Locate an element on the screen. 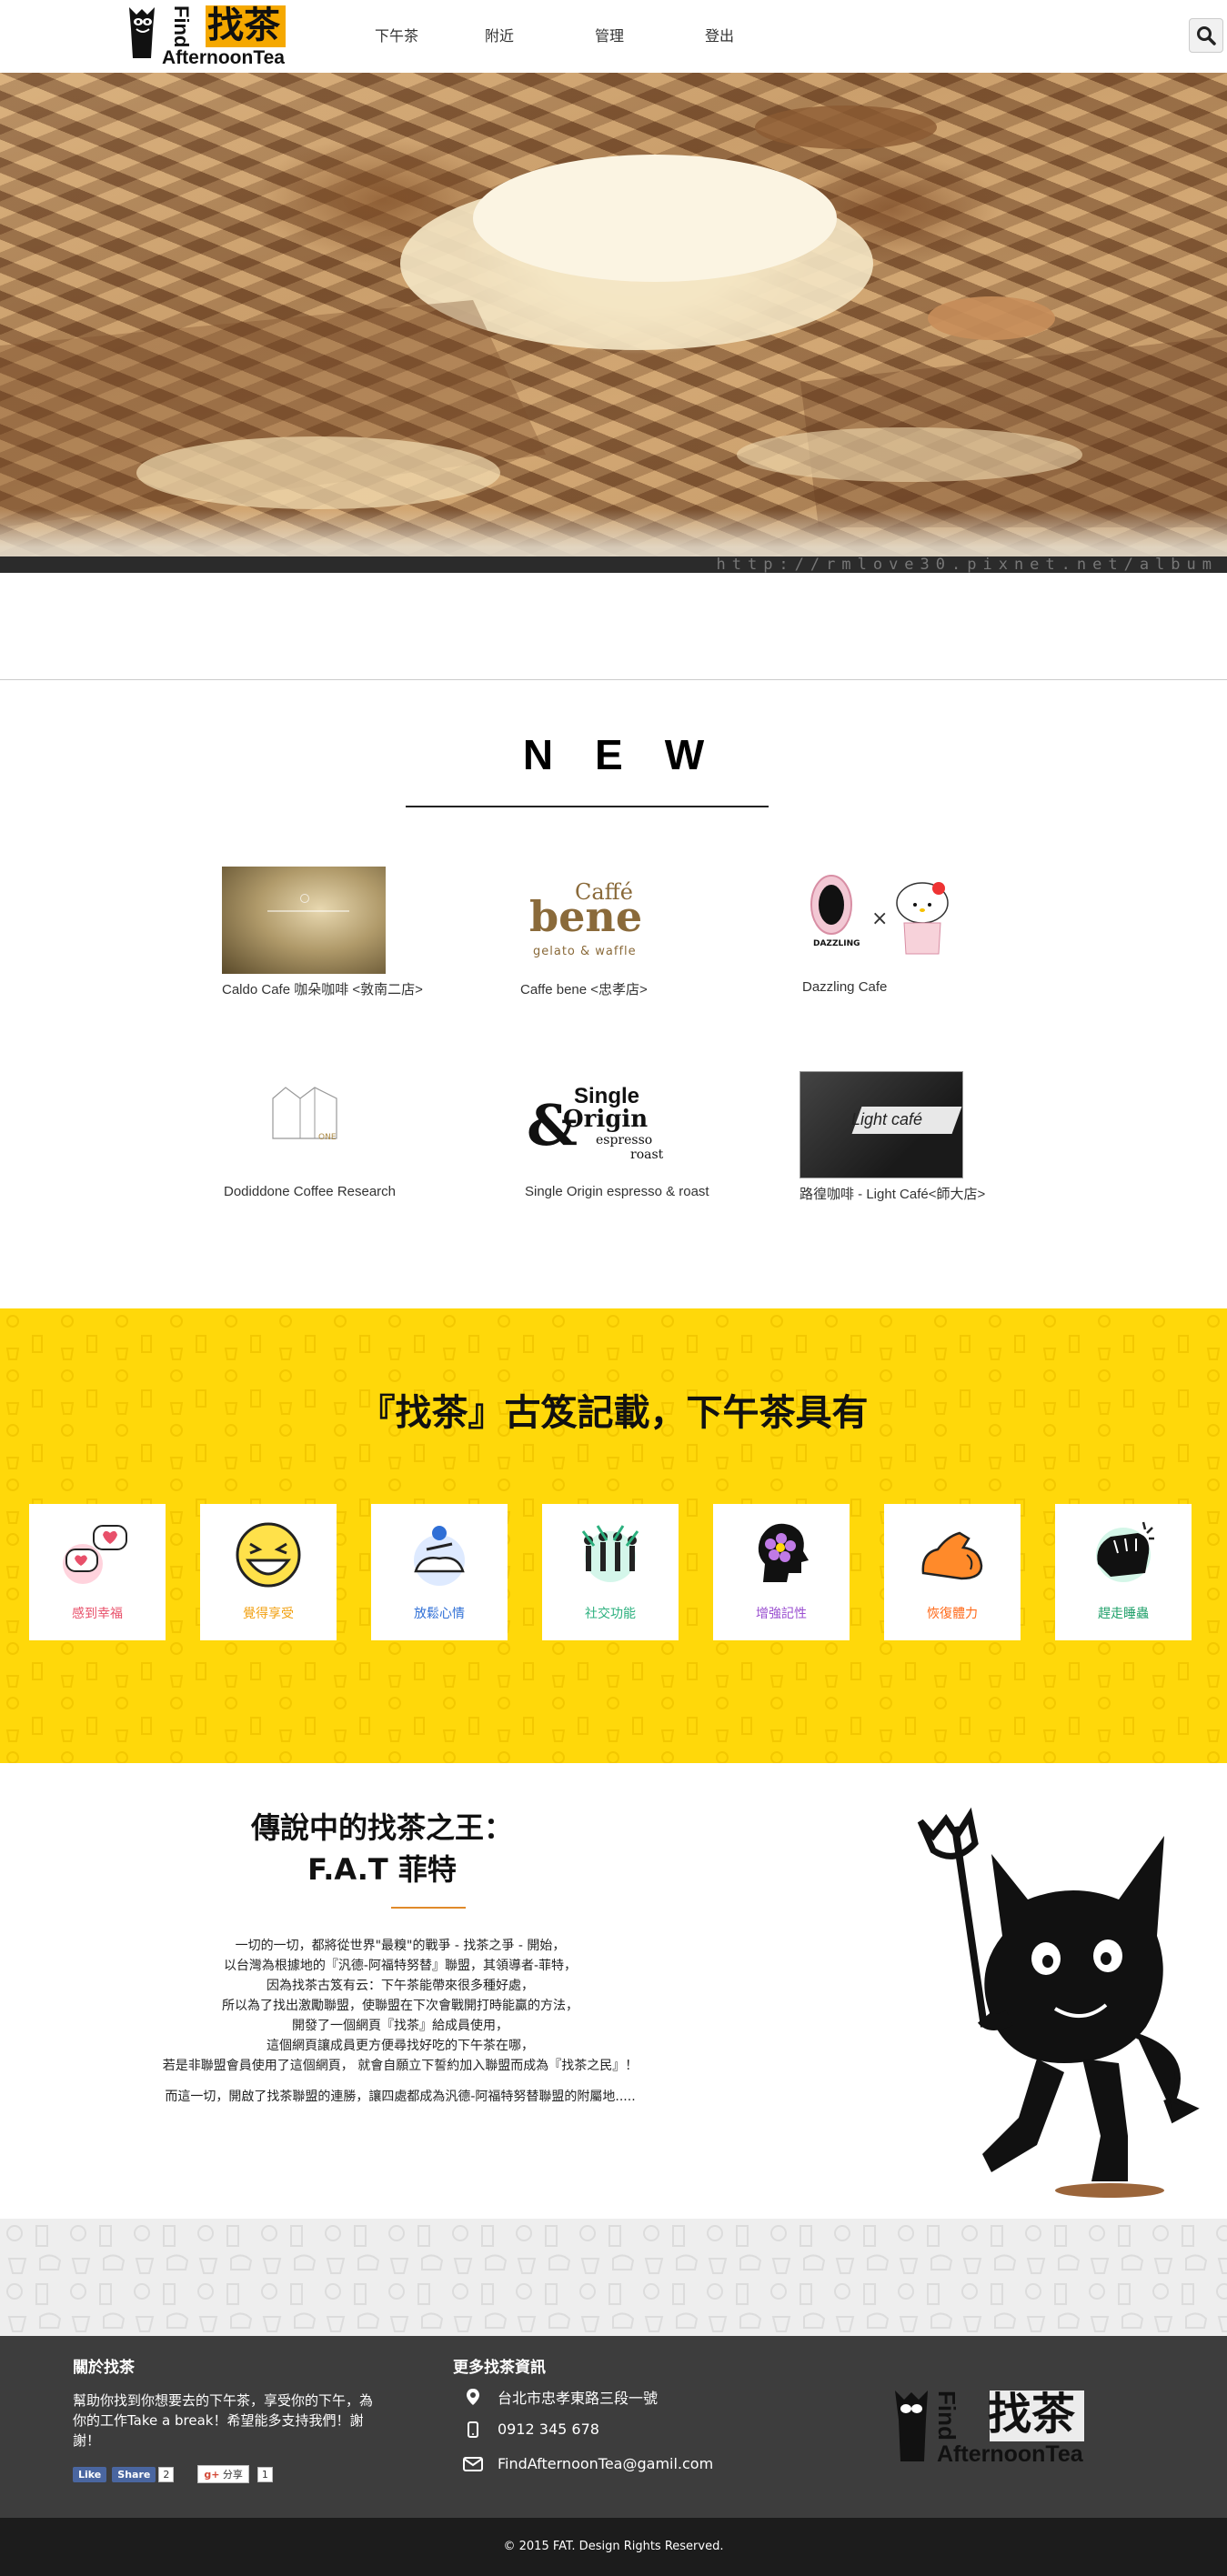 The width and height of the screenshot is (1227, 2576). shop-name: Caldo Cafe 咖朵咖啡 <敦南二店> is located at coordinates (322, 990).